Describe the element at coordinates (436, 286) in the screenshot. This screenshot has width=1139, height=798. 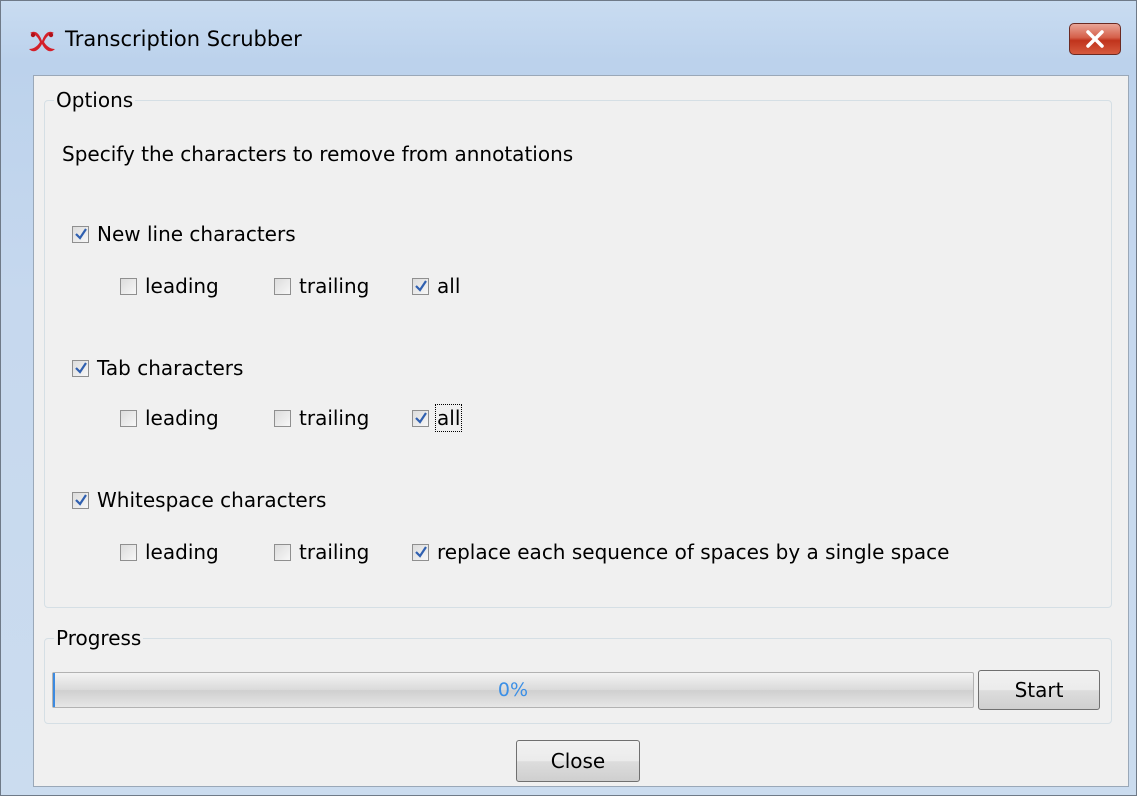
I see `newline-all-checkbox: all` at that location.